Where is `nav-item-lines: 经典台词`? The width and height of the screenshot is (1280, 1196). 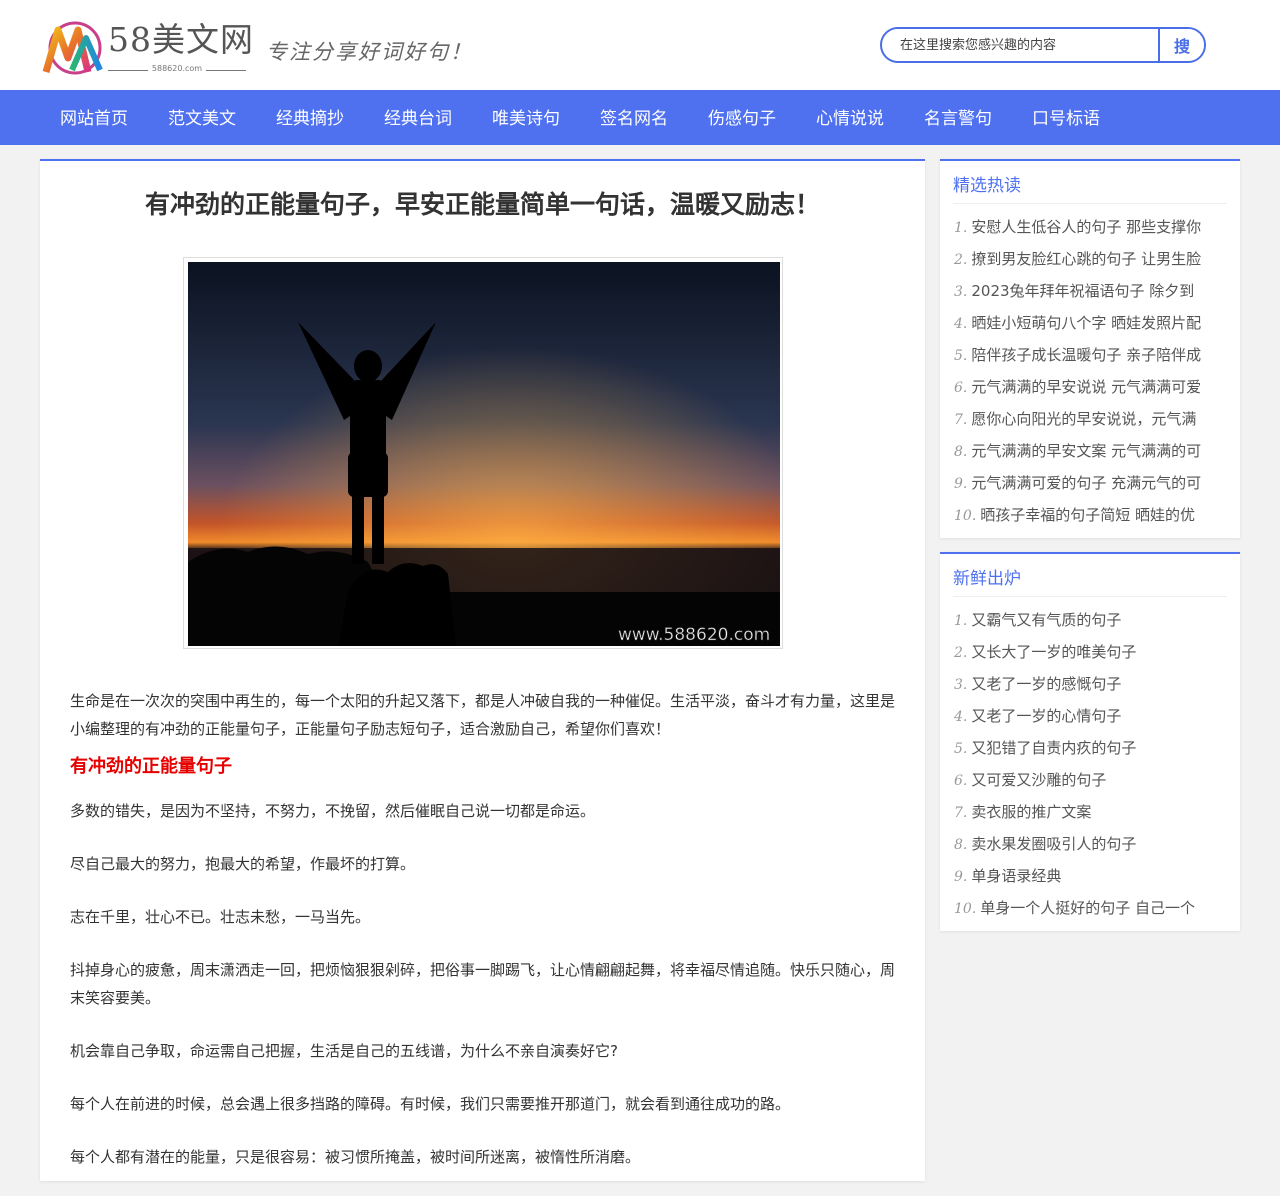 nav-item-lines: 经典台词 is located at coordinates (418, 117).